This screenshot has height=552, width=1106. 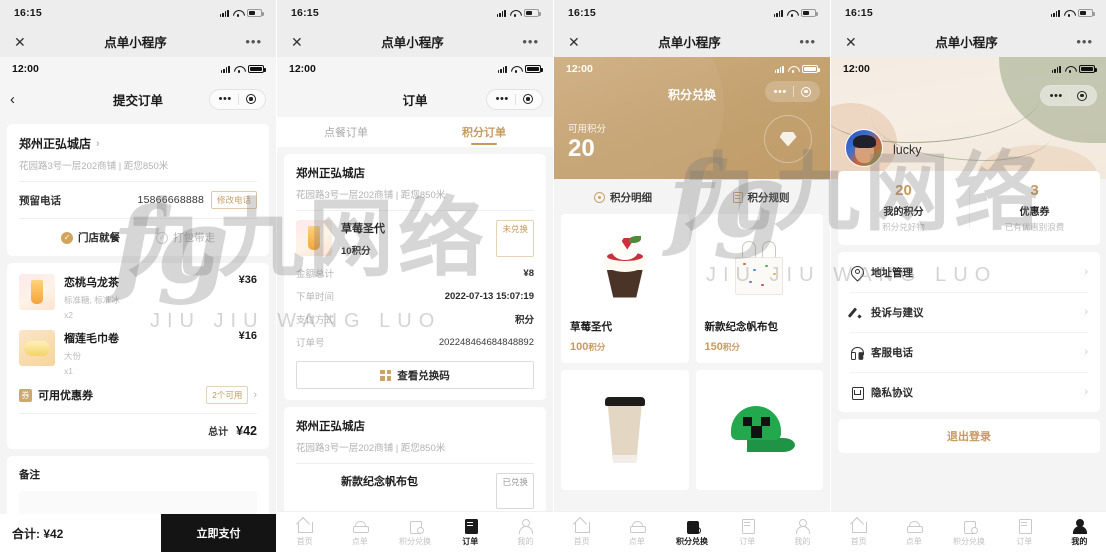 I want to click on tabbar-label: 我的, so click(x=1079, y=541).